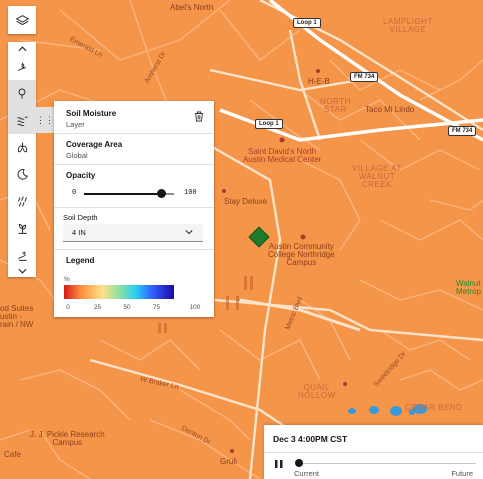 The width and height of the screenshot is (483, 479). I want to click on layer-title: Soil Moisture, so click(91, 113).